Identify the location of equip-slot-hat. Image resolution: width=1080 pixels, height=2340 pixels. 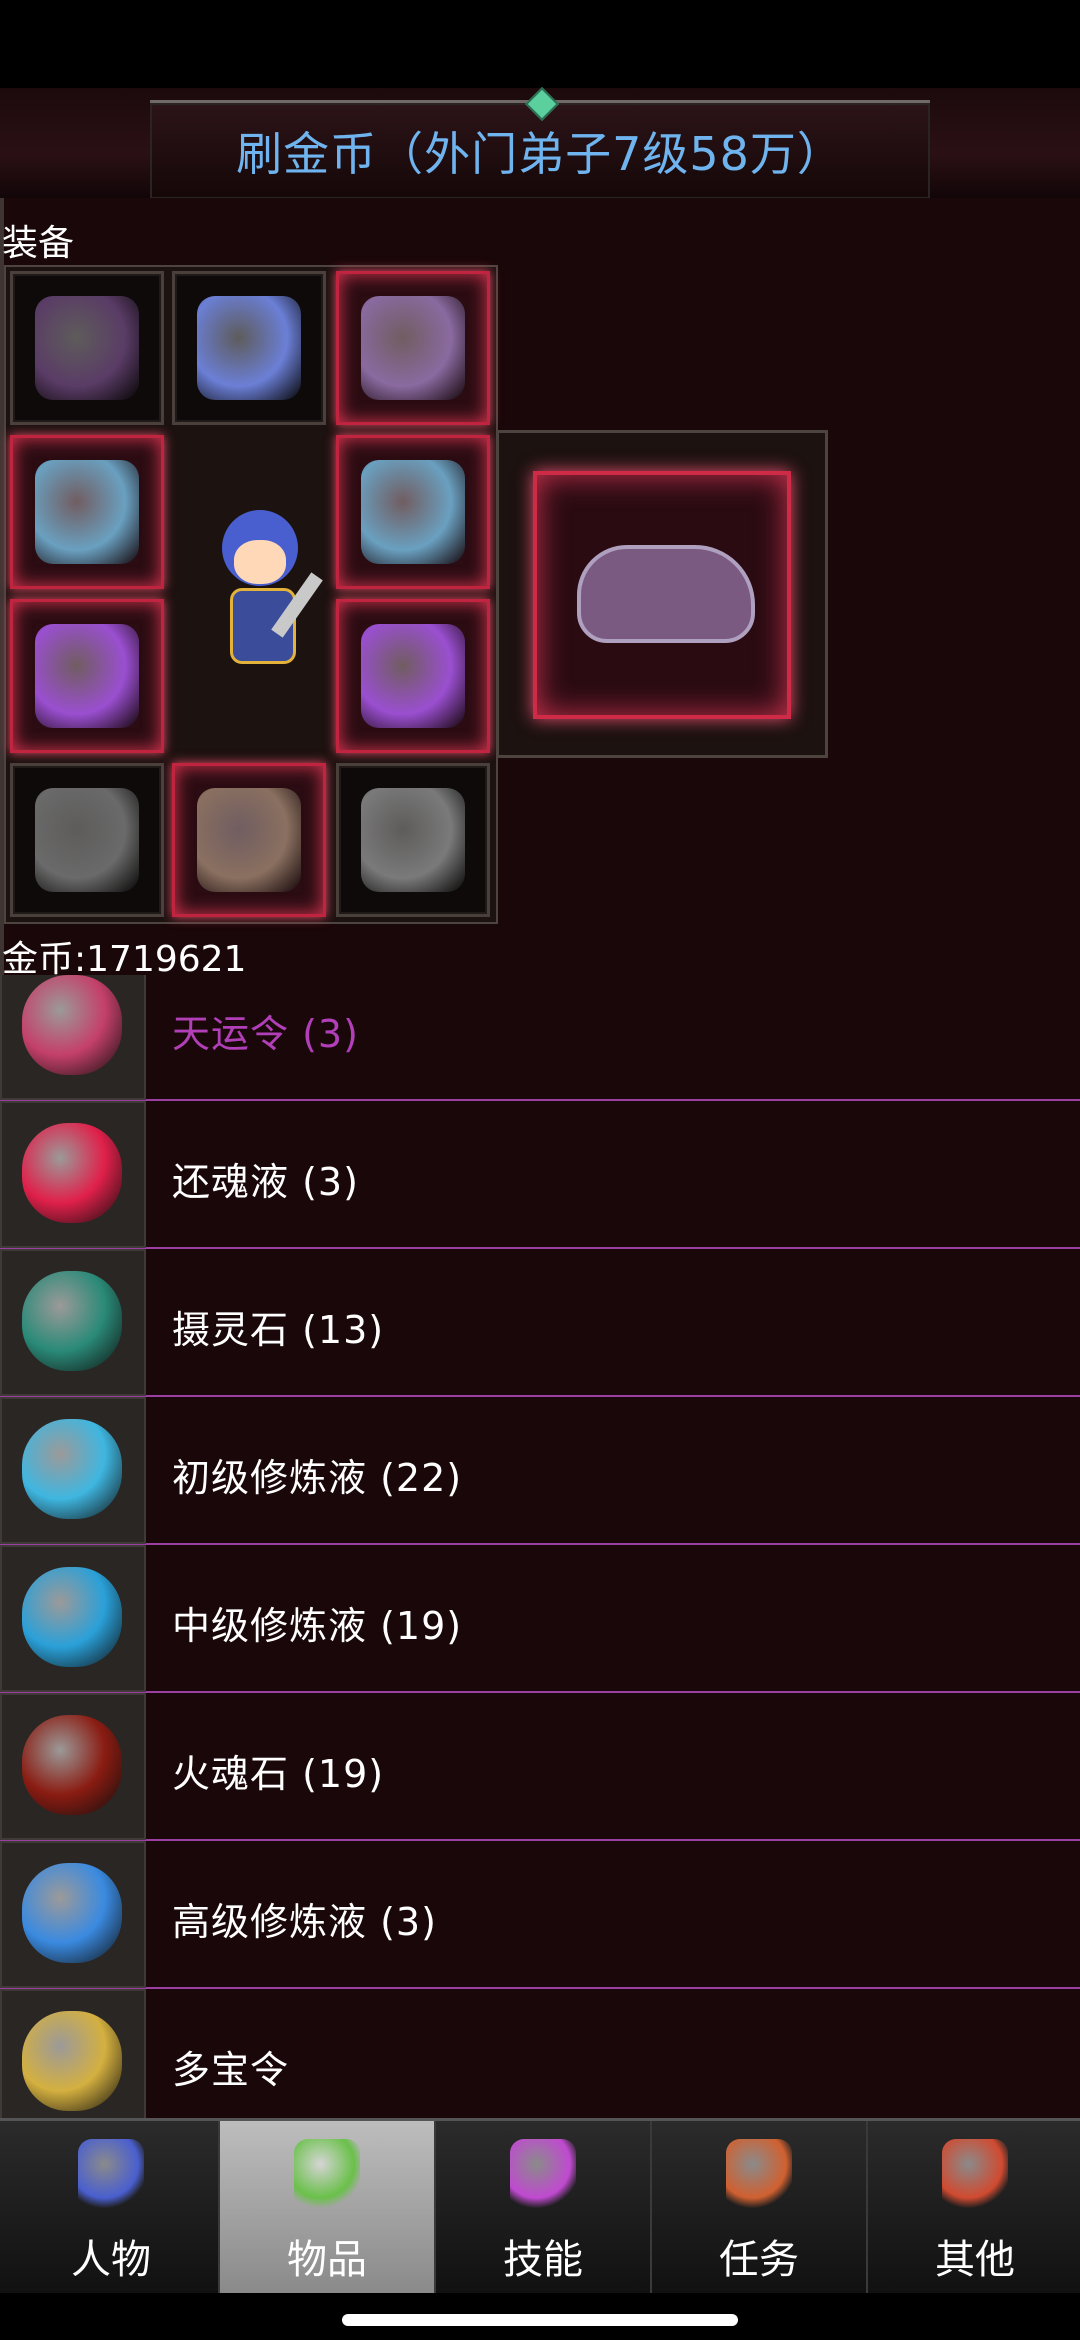
(87, 348).